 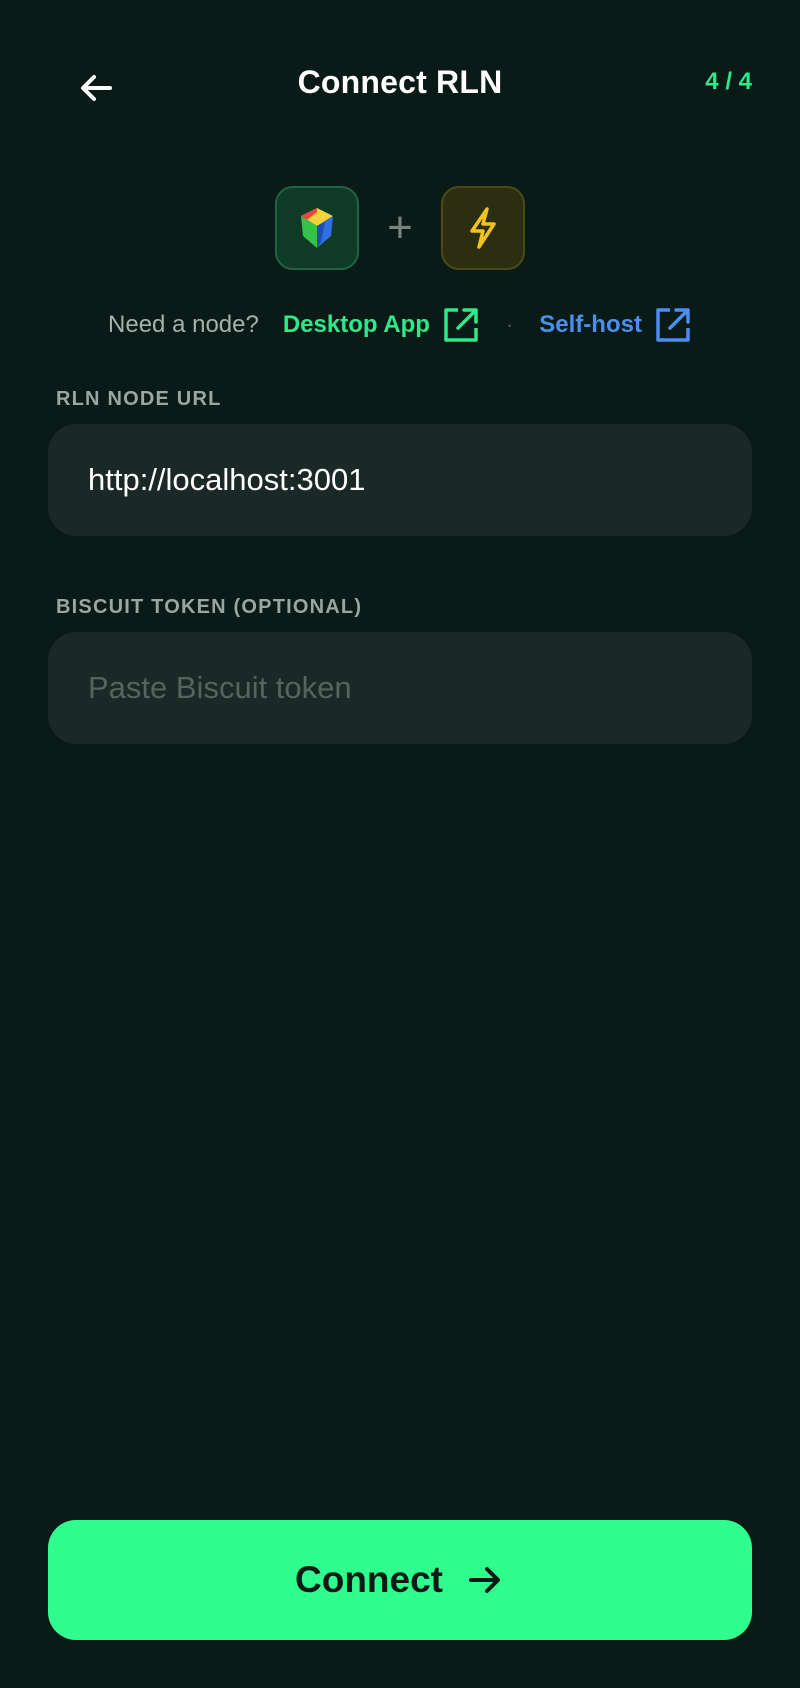 I want to click on lightning-icon, so click(x=483, y=228).